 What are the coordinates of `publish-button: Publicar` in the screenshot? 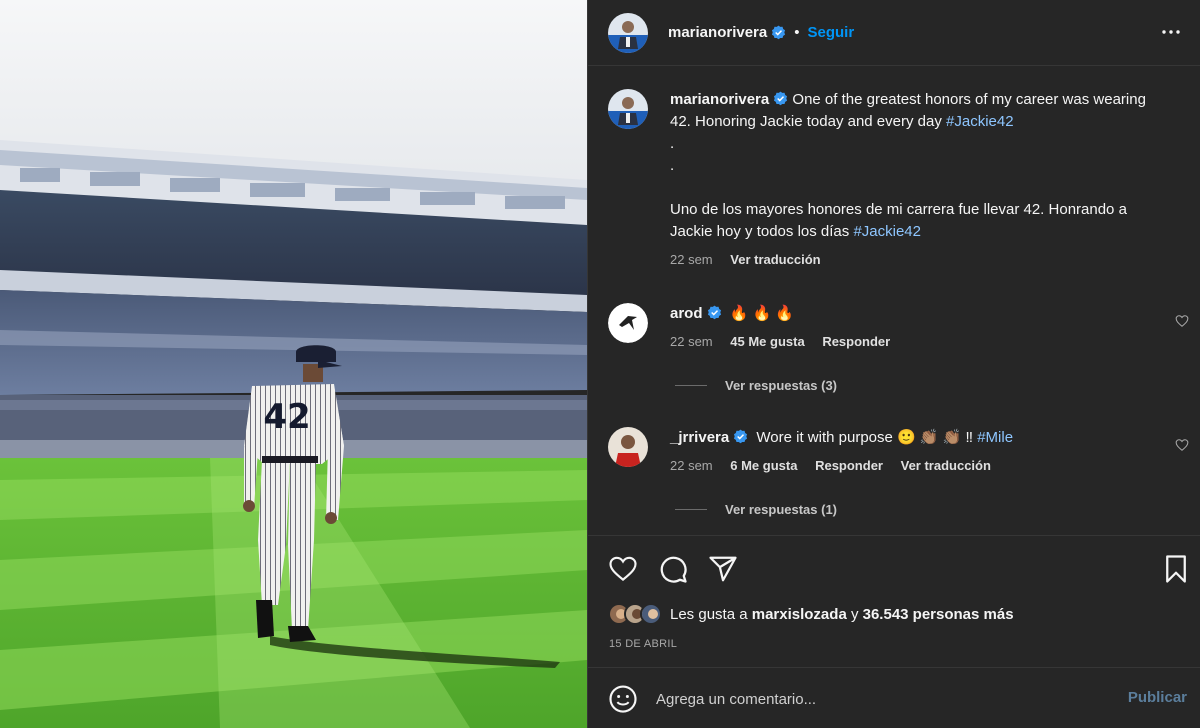 It's located at (1157, 697).